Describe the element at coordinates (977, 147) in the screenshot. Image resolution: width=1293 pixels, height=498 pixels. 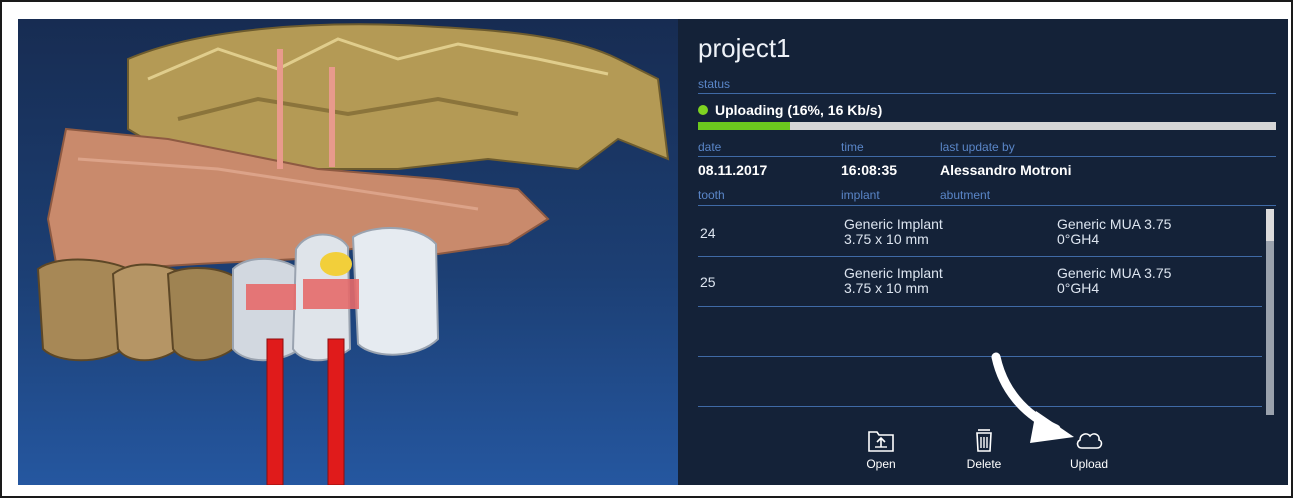
I see `last-update-label: last update by` at that location.